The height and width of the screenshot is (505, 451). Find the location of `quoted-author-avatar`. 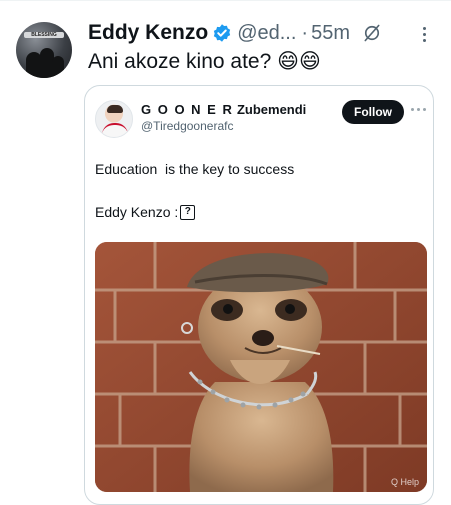

quoted-author-avatar is located at coordinates (114, 119).